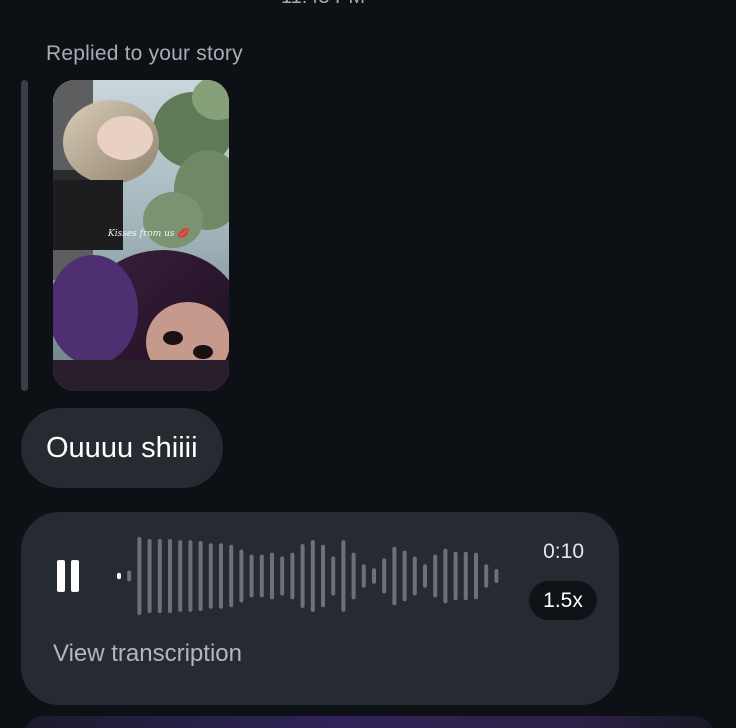 Image resolution: width=736 pixels, height=728 pixels. Describe the element at coordinates (369, 722) in the screenshot. I see `message-composer-edge` at that location.